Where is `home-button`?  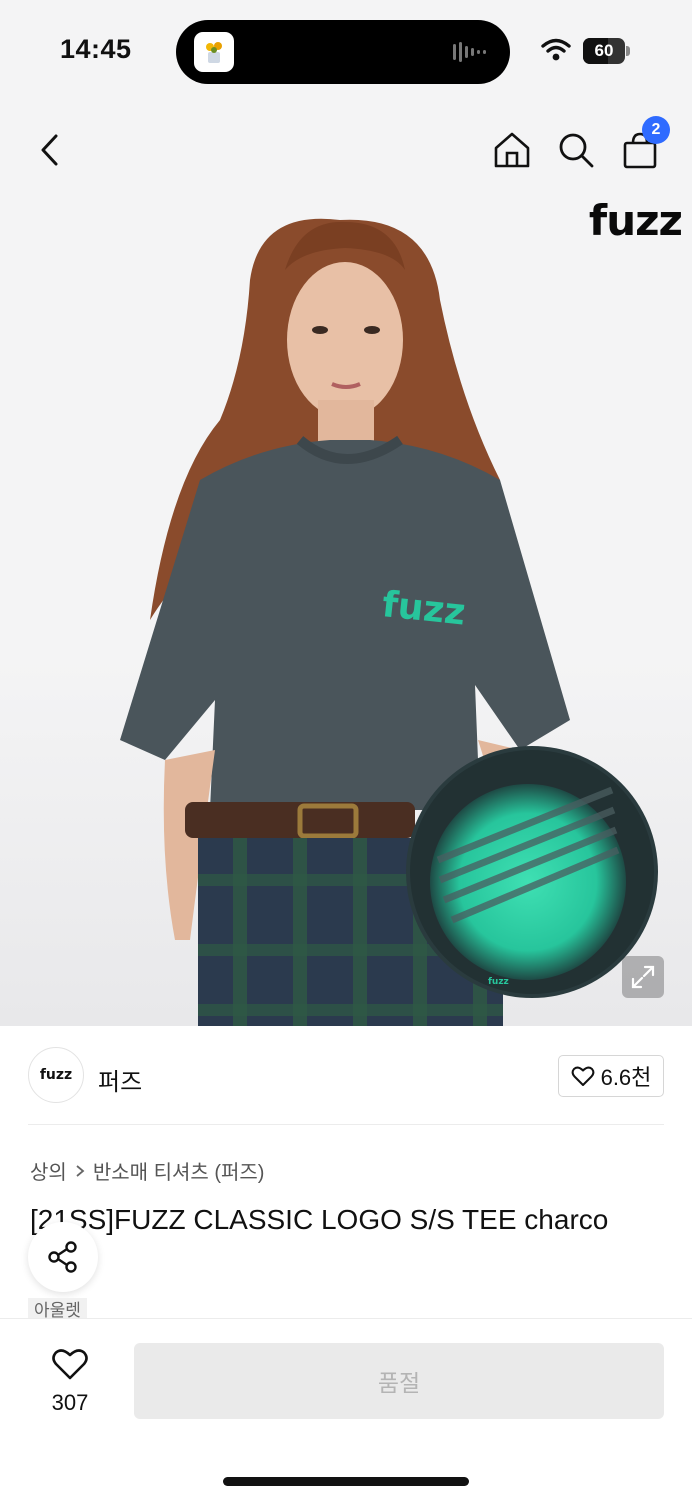
home-button is located at coordinates (512, 150).